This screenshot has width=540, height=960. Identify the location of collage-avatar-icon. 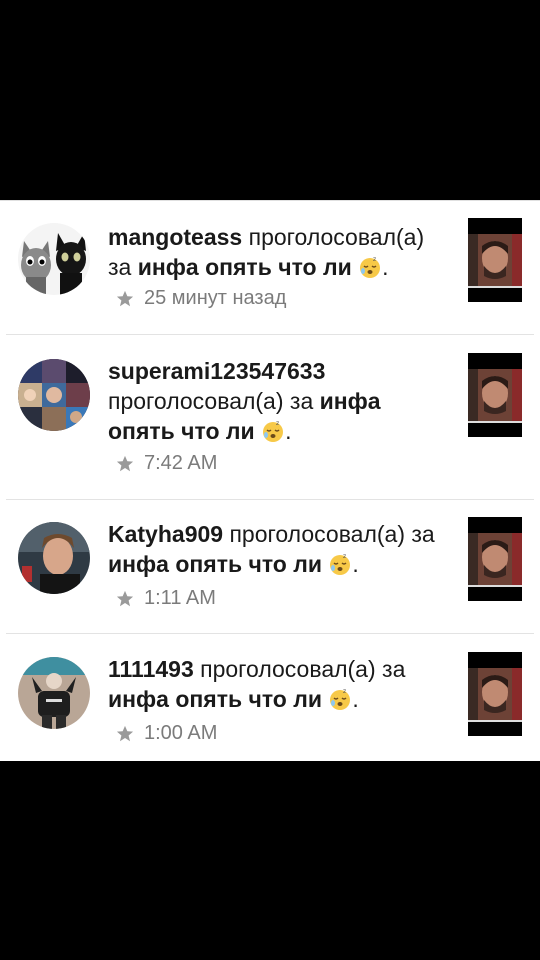
(54, 395).